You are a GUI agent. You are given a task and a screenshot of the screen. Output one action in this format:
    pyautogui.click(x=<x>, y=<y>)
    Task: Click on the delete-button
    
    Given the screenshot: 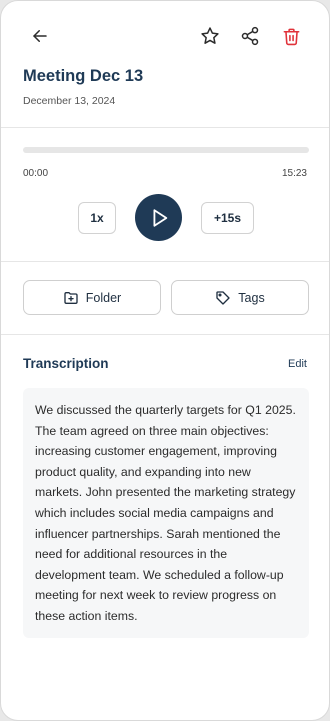 What is the action you would take?
    pyautogui.click(x=291, y=36)
    